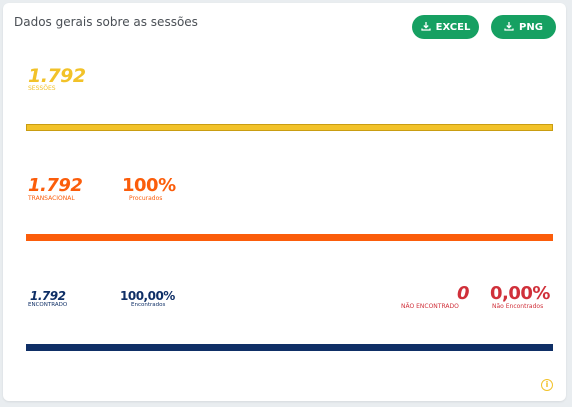 Image resolution: width=572 pixels, height=407 pixels. I want to click on not-found-percent: 0,00%, so click(520, 293).